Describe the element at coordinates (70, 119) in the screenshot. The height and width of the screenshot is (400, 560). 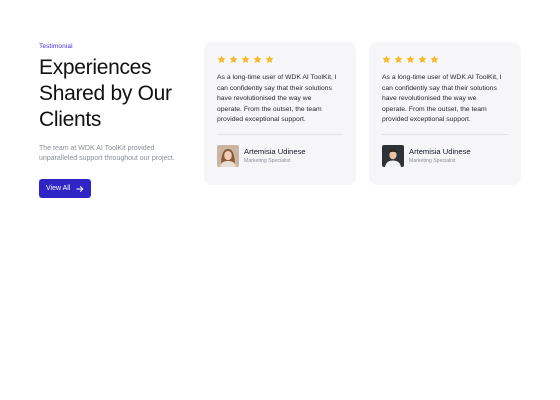
I see `headline-line: Clients` at that location.